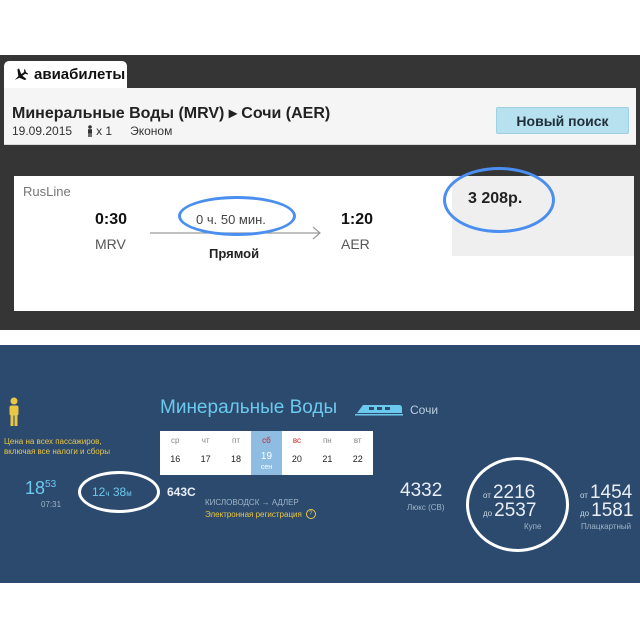  I want to click on route-arrow-icon, so click(235, 233).